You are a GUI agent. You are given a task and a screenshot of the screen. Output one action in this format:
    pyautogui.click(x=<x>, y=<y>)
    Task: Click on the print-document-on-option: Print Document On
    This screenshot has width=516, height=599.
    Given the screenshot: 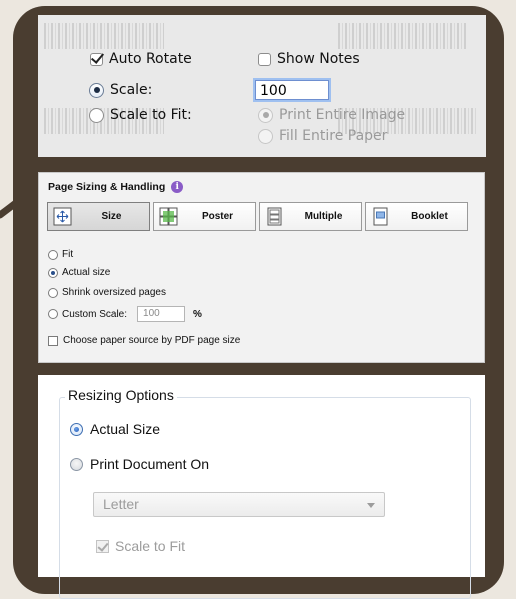 What is the action you would take?
    pyautogui.click(x=139, y=464)
    